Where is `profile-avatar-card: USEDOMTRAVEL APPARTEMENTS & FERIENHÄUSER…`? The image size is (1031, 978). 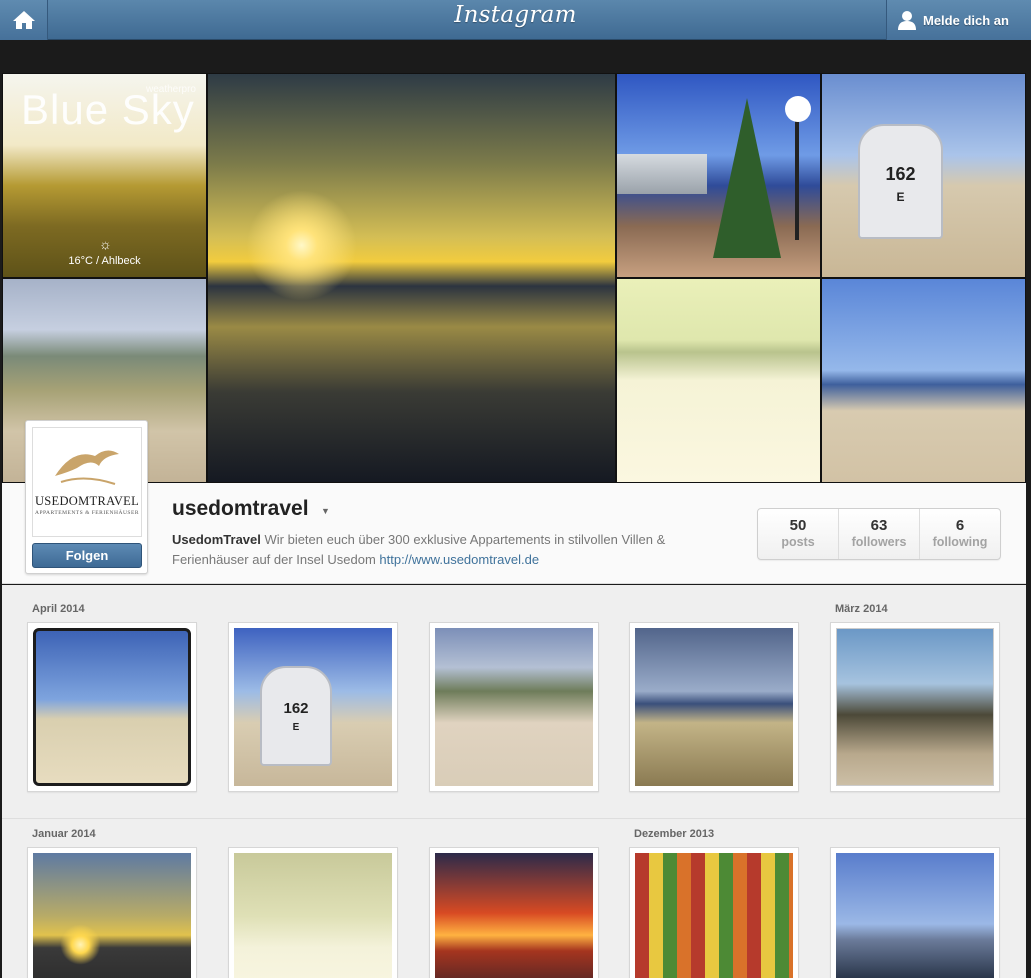
profile-avatar-card: USEDOMTRAVEL APPARTEMENTS & FERIENHÄUSER… is located at coordinates (86, 497).